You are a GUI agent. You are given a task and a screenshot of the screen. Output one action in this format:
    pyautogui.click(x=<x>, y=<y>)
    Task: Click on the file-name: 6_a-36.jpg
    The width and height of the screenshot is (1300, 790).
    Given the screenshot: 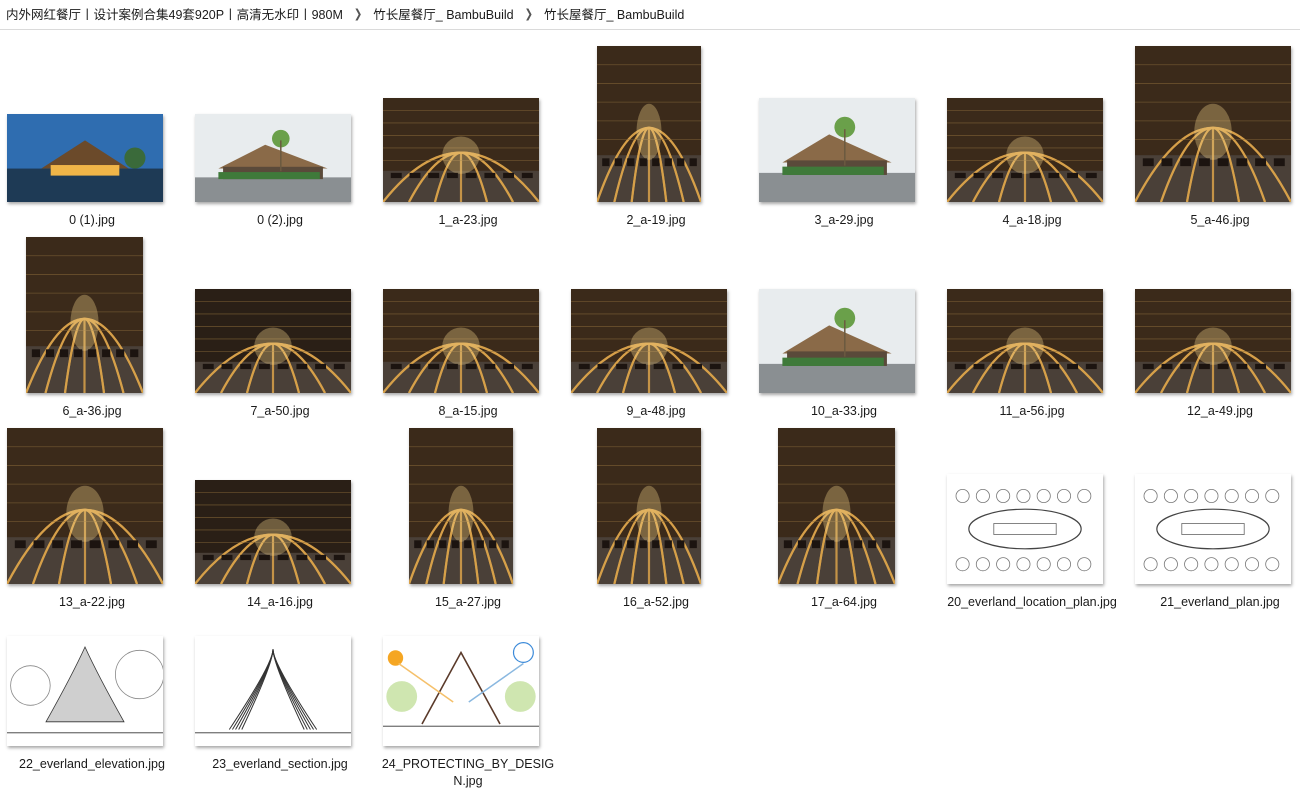 What is the action you would take?
    pyautogui.click(x=92, y=411)
    